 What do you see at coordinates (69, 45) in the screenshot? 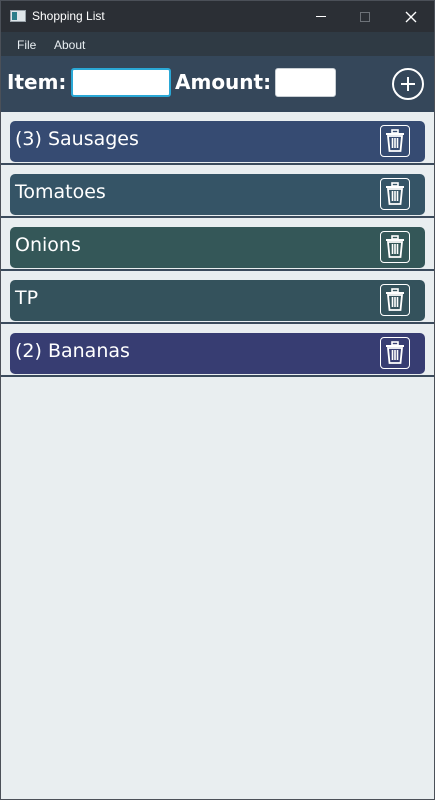
I see `menu-about: About` at bounding box center [69, 45].